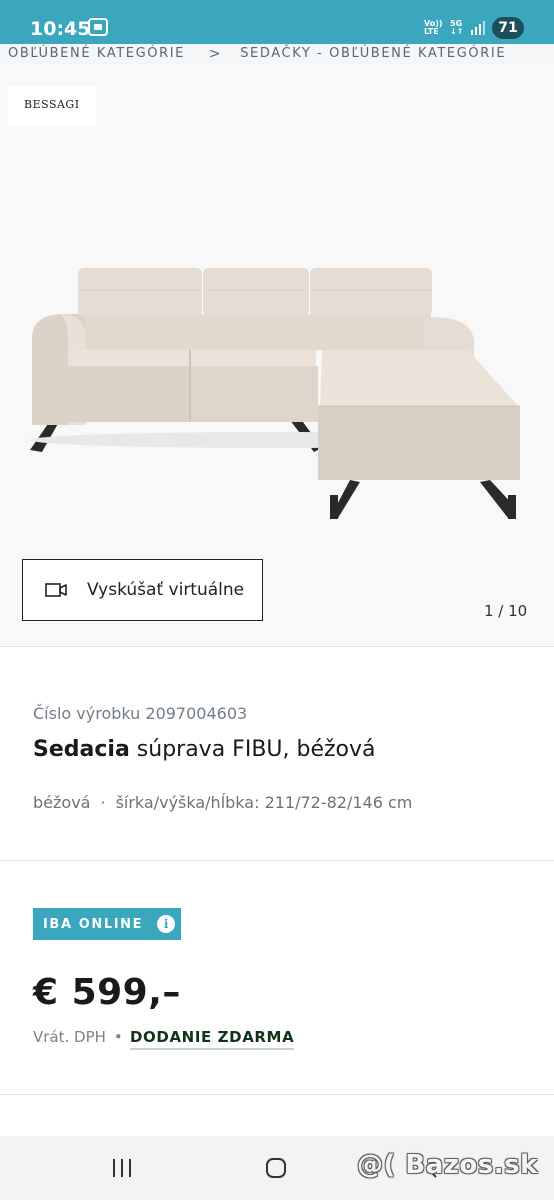  Describe the element at coordinates (96, 54) in the screenshot. I see `breadcrumb-item-favorite-categories: OBĽÚBENÉ KATEGÓRIE` at that location.